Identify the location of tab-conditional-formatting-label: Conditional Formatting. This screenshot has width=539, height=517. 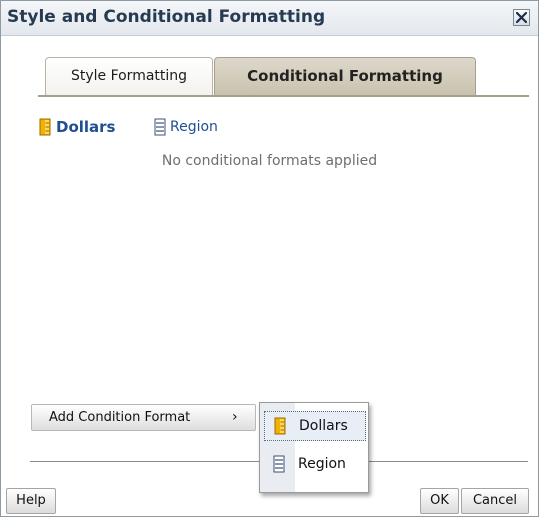
(345, 76).